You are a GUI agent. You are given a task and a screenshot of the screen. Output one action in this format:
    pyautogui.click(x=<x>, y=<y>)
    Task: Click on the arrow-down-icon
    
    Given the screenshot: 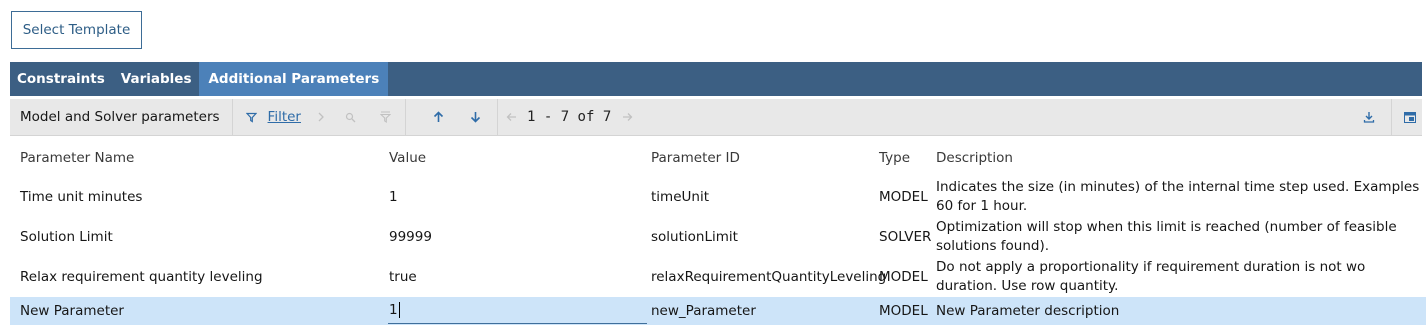 What is the action you would take?
    pyautogui.click(x=476, y=117)
    